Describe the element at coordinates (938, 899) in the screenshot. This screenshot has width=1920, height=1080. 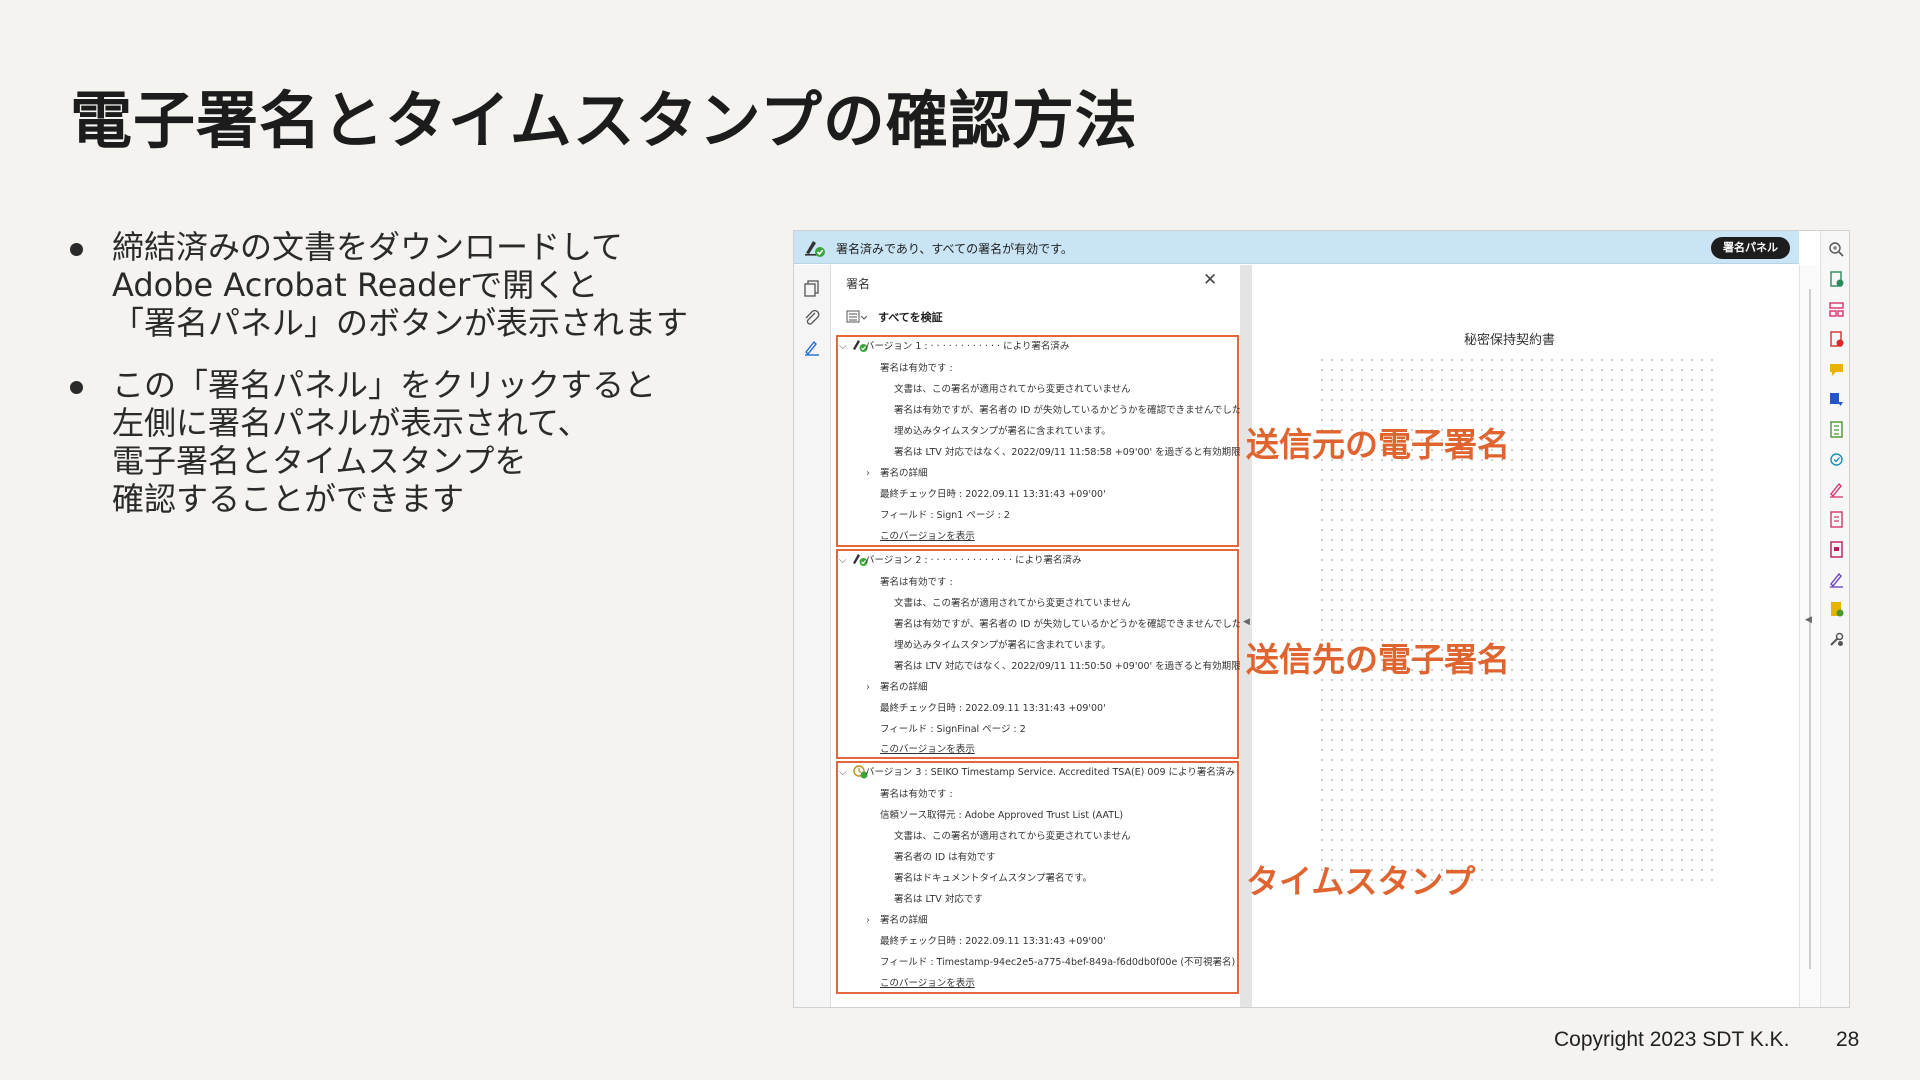
I see `status-row: 署名は LTV 対応です` at that location.